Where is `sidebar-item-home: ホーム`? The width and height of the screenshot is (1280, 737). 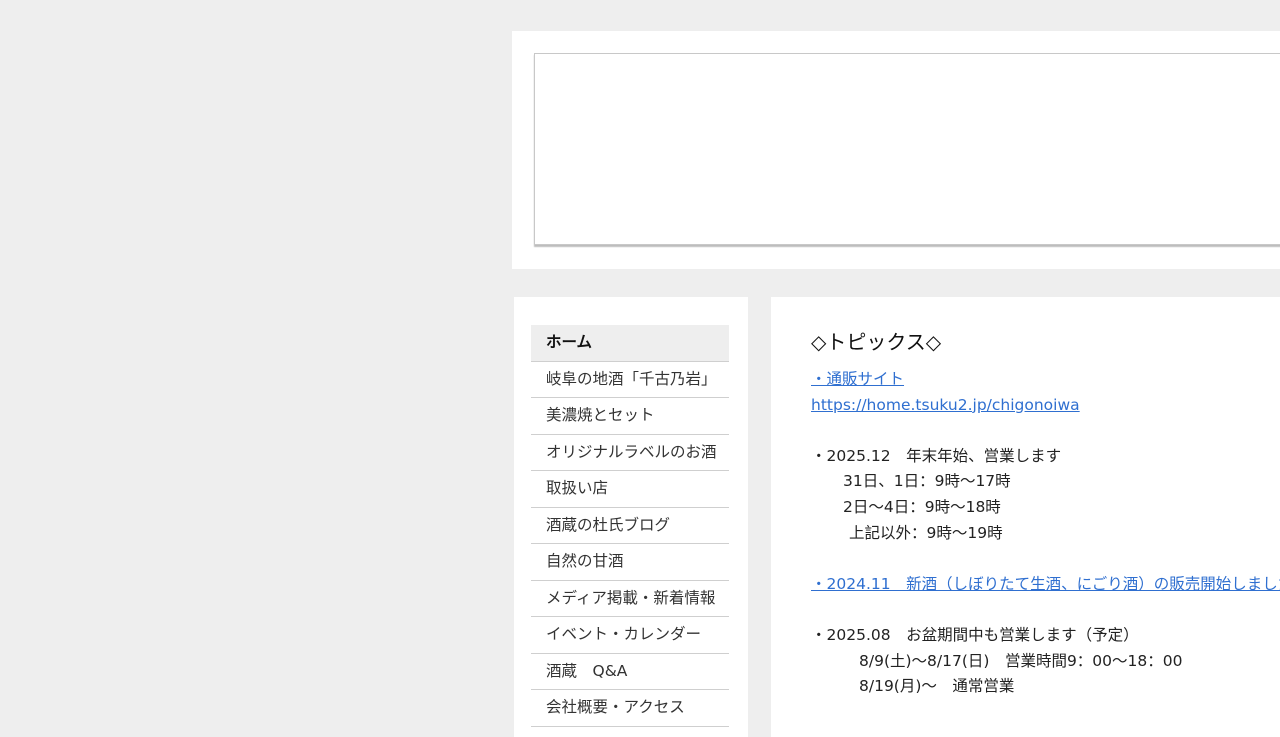
sidebar-item-home: ホーム is located at coordinates (630, 343).